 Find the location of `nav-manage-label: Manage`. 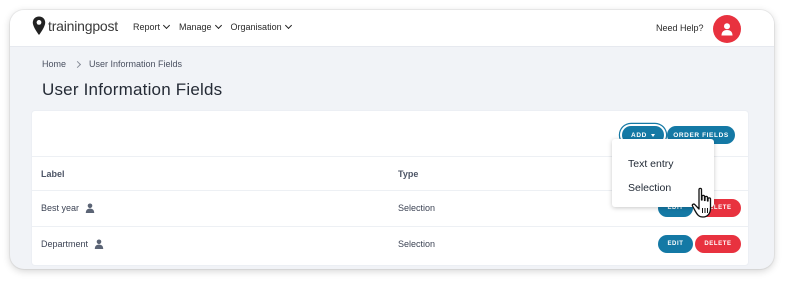

nav-manage-label: Manage is located at coordinates (195, 27).